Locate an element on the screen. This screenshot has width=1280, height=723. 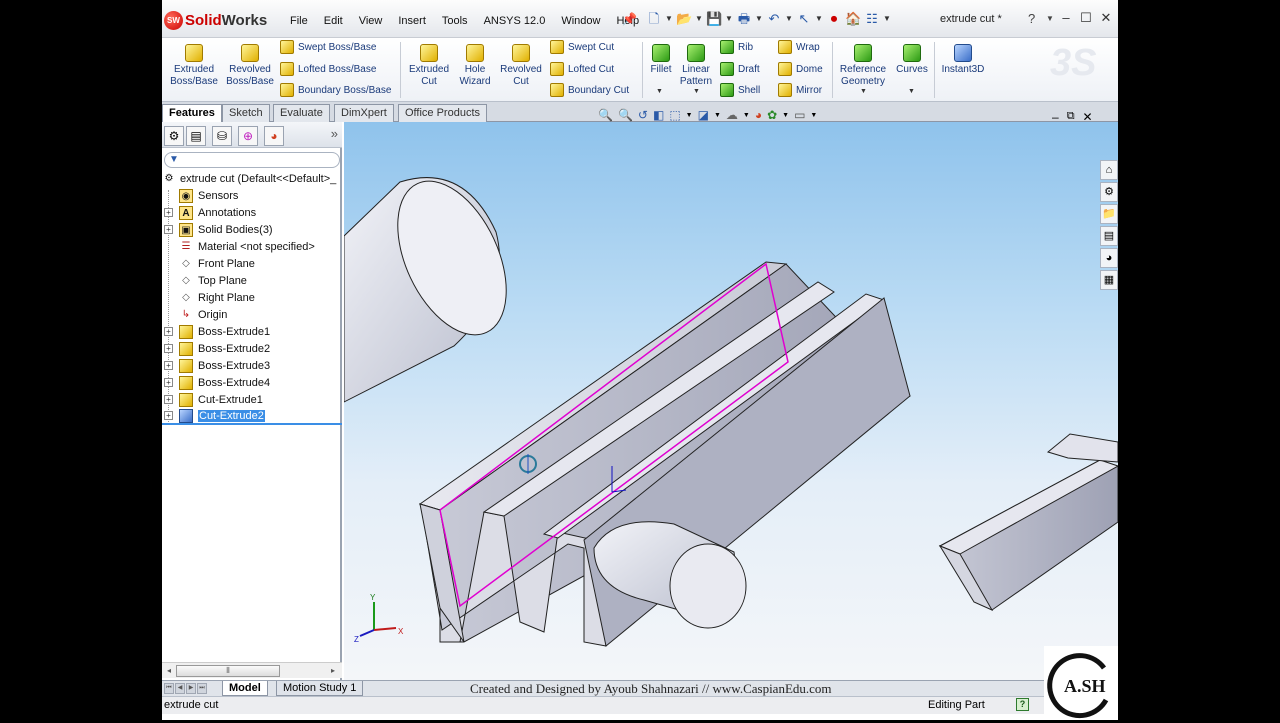
display-manager-tab-icon: ◕ is located at coordinates (274, 136).